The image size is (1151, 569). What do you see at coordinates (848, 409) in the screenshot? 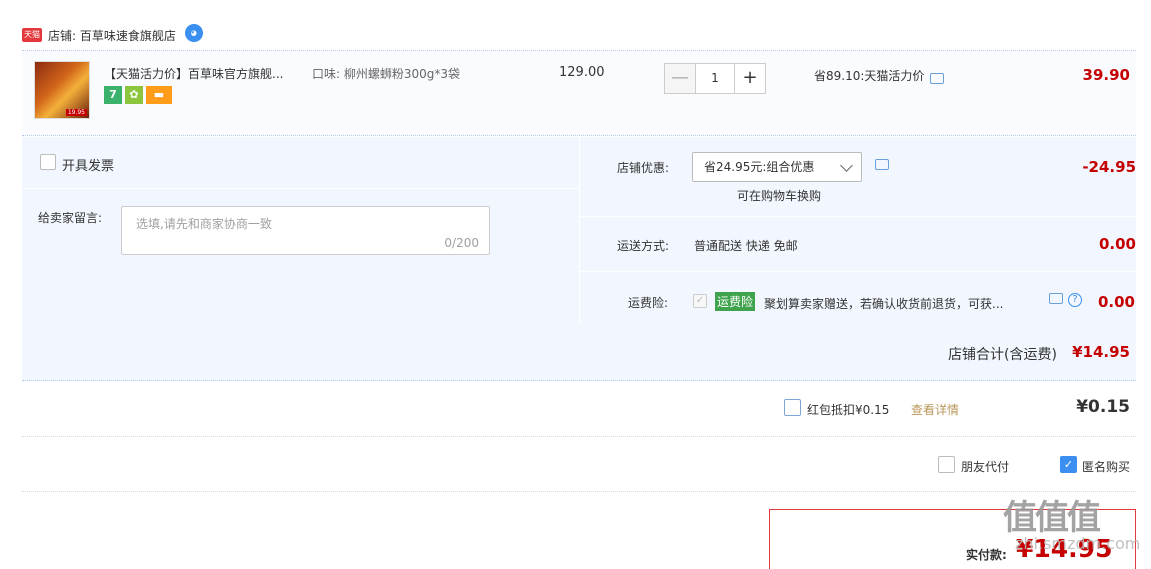
I see `redpack-label: 红包抵扣¥0.15` at bounding box center [848, 409].